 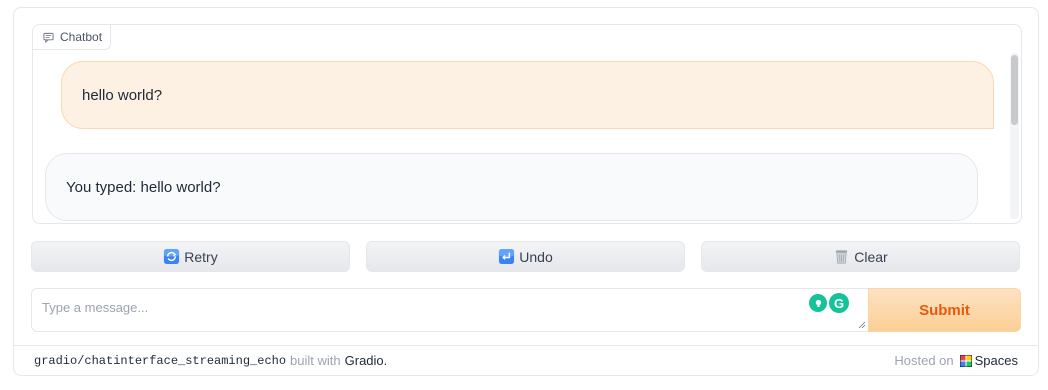 I want to click on chat-scrollbar, so click(x=1014, y=136).